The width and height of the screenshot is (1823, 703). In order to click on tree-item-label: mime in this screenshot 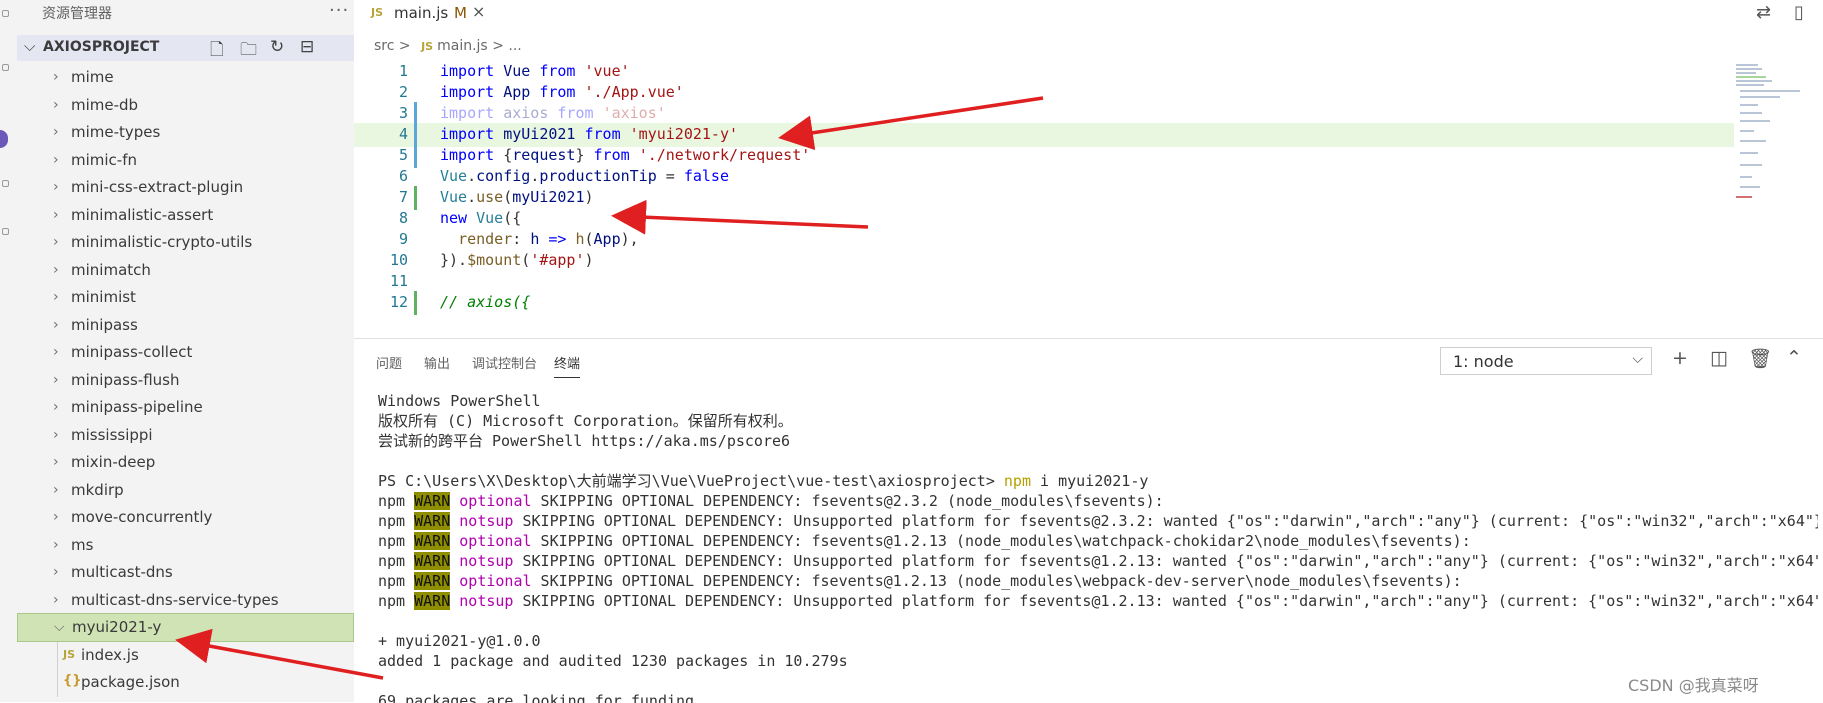, I will do `click(92, 77)`.